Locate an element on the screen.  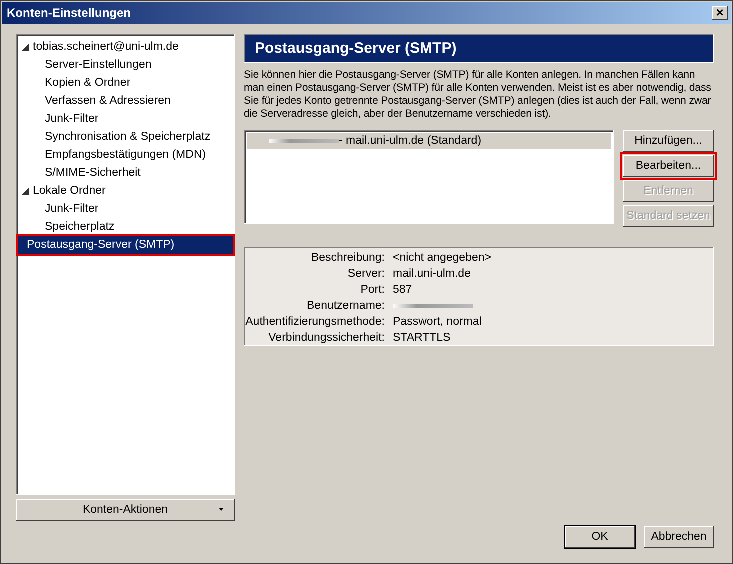
server-list-item: - mail.uni-ulm.de (Standard) is located at coordinates (429, 141).